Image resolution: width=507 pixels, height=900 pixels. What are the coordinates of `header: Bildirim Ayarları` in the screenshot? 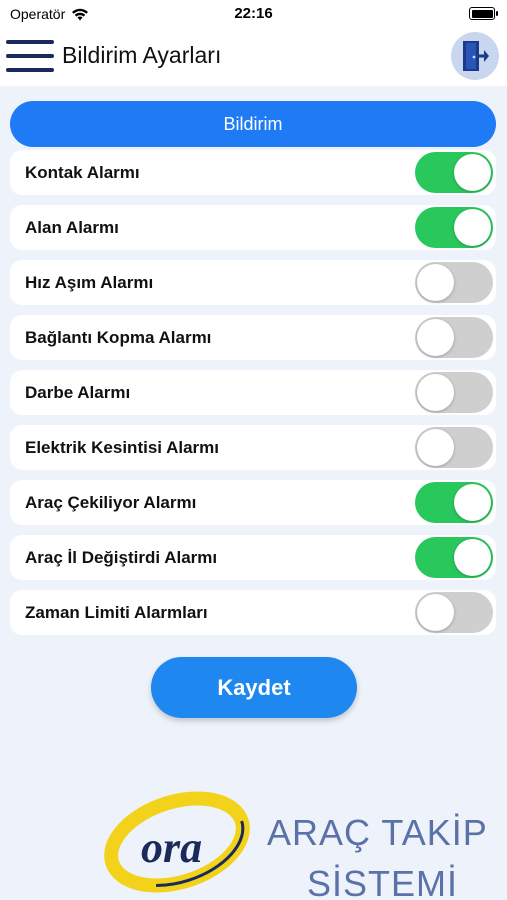 It's located at (253, 57).